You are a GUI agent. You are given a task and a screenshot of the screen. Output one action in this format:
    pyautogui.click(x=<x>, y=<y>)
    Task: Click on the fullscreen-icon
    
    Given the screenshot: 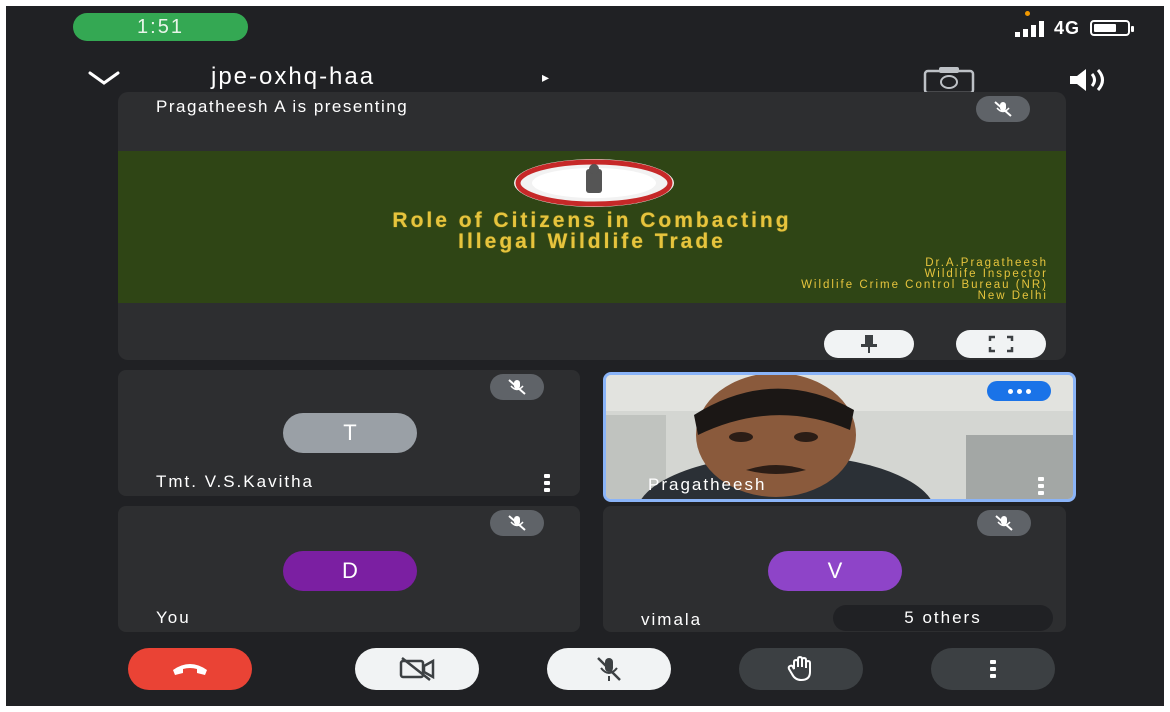 What is the action you would take?
    pyautogui.click(x=1001, y=344)
    